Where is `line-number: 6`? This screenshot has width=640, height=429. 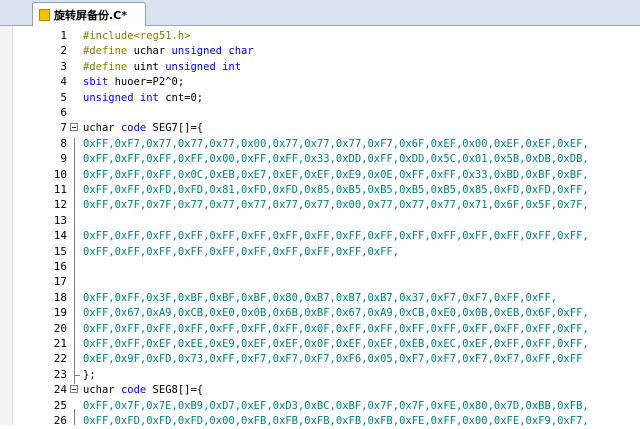
line-number: 6 is located at coordinates (63, 112).